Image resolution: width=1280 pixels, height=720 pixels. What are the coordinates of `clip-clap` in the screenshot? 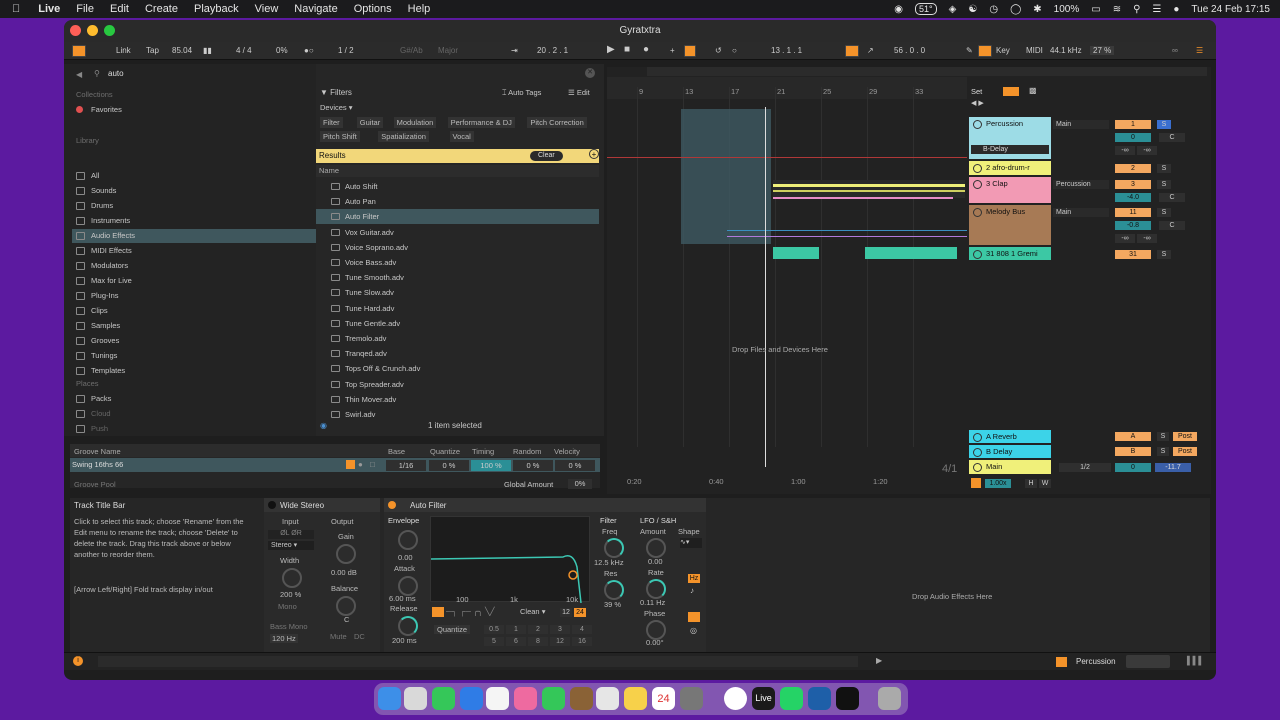 It's located at (869, 199).